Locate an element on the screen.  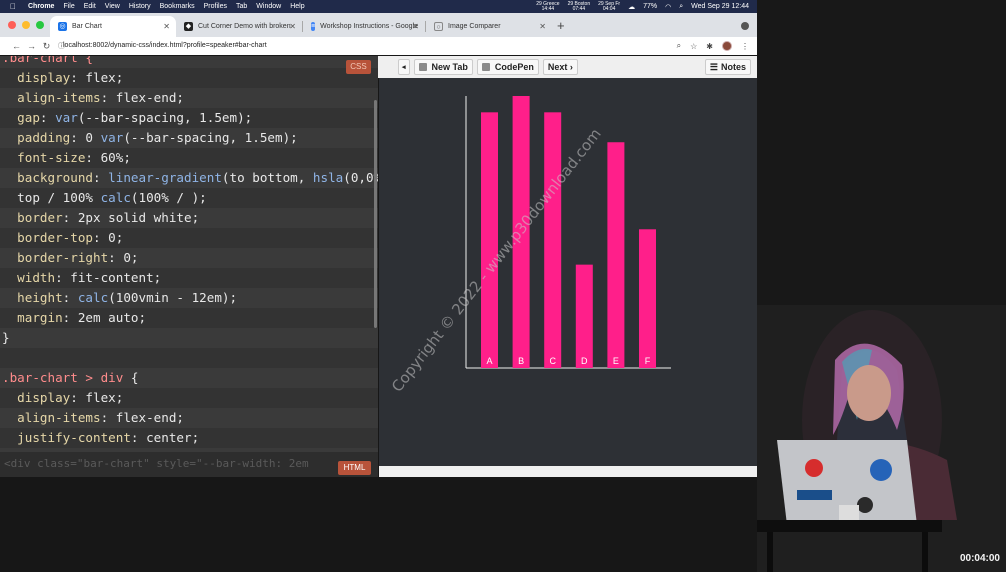
code-line: border: 2px solid white; is located at coordinates (108, 217).